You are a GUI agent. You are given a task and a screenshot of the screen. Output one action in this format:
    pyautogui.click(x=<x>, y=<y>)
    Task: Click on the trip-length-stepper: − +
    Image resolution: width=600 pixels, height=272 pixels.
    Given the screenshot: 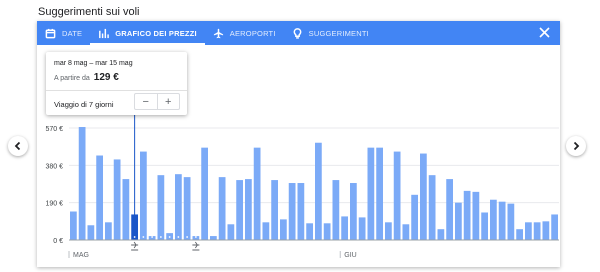 What is the action you would take?
    pyautogui.click(x=157, y=101)
    